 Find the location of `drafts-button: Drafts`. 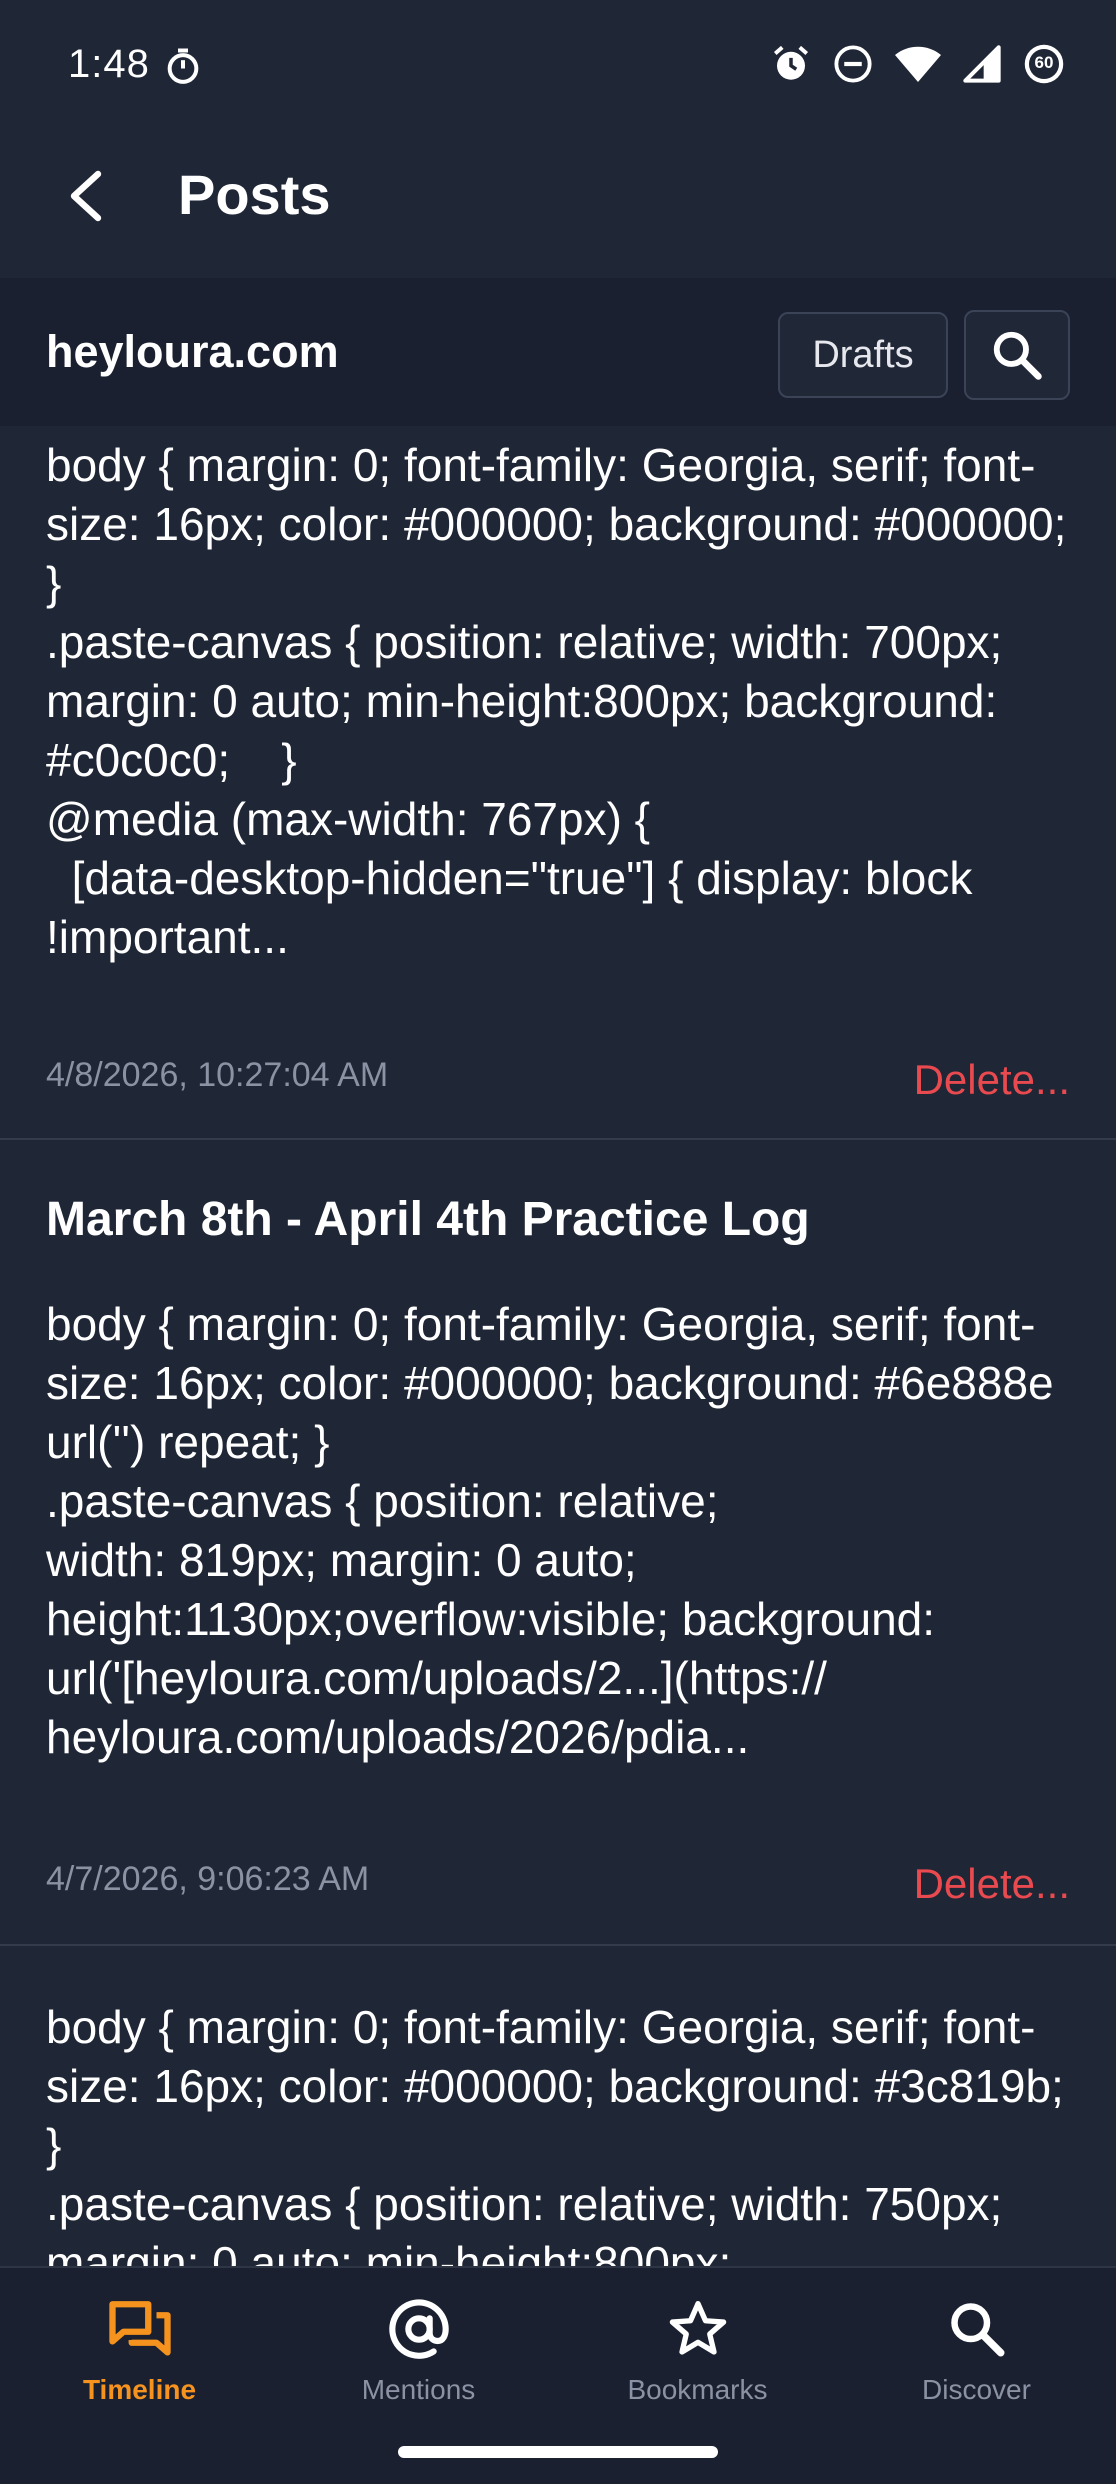

drafts-button: Drafts is located at coordinates (863, 355).